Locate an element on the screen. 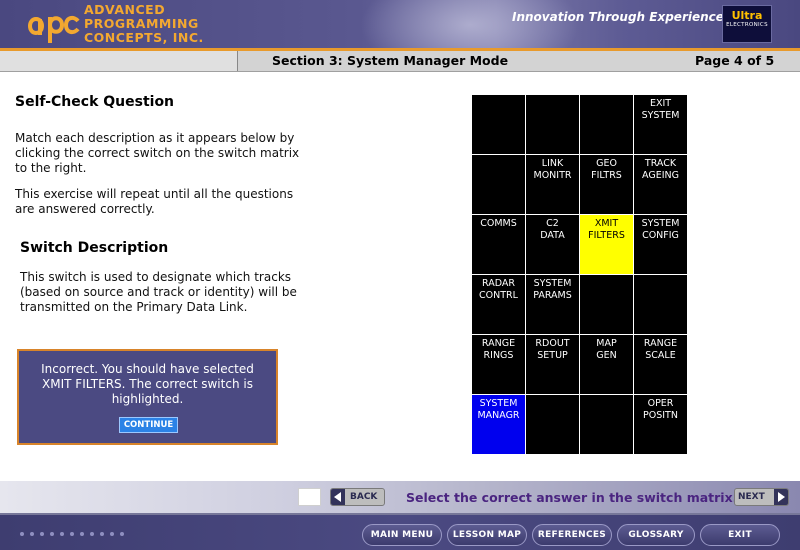 The height and width of the screenshot is (550, 800). section-bar-left-block is located at coordinates (119, 61).